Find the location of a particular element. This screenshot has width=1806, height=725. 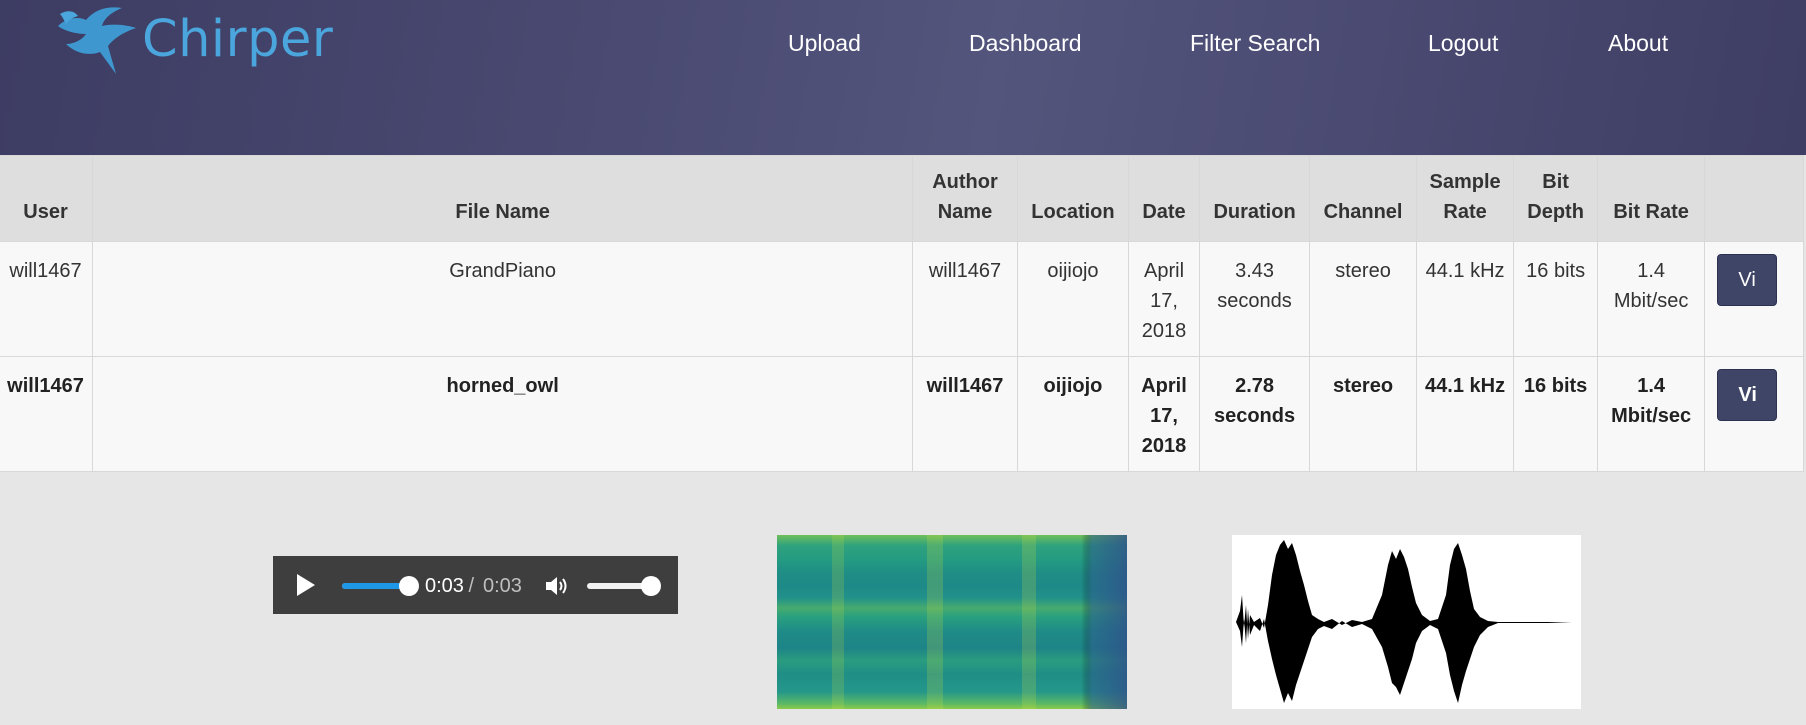

total-duration: 0:03 is located at coordinates (502, 586).